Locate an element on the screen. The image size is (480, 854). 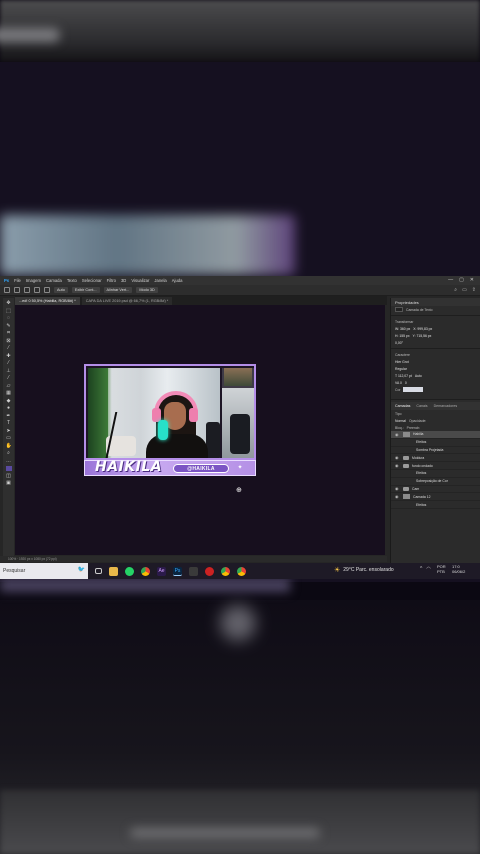
ps-logo-icon: Ps is located at coordinates (6, 280).